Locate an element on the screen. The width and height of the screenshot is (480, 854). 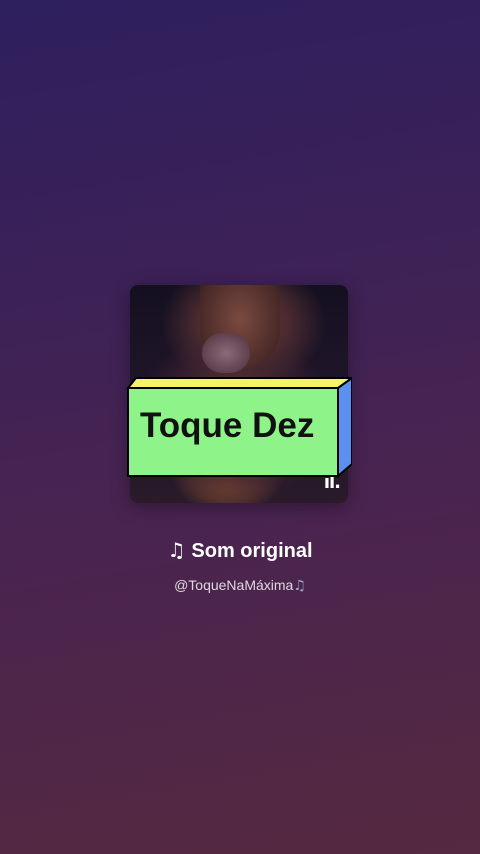
cover-photo-hand is located at coordinates (226, 353).